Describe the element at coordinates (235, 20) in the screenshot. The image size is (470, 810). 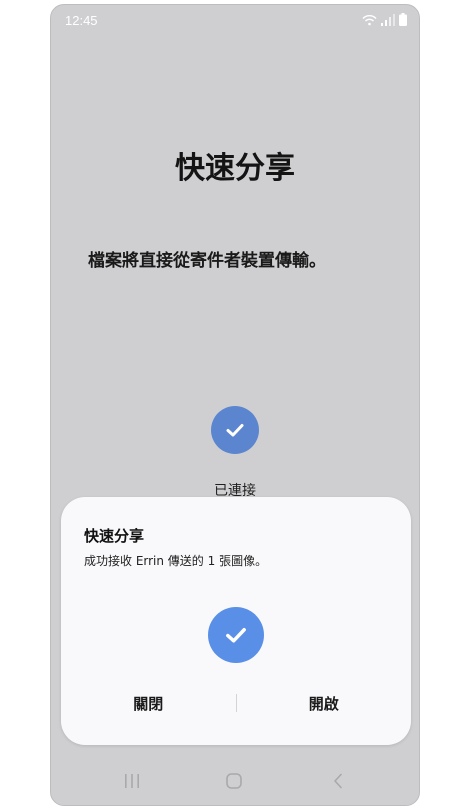
I see `status-bar: 12:45` at that location.